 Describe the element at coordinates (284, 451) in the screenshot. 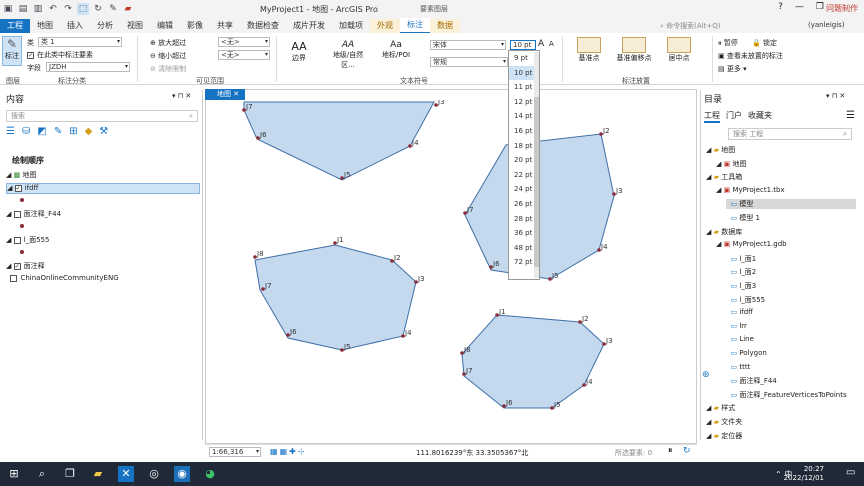

I see `grid-icon: ▦` at that location.